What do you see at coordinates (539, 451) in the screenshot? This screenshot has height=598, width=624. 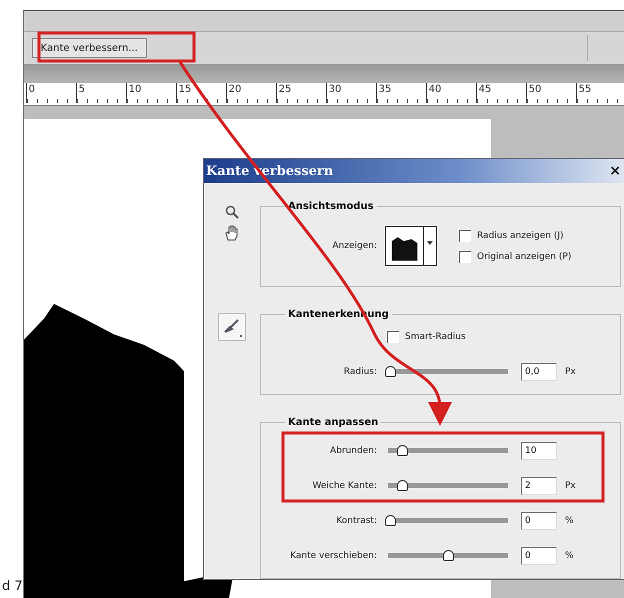 I see `value-field: 10` at bounding box center [539, 451].